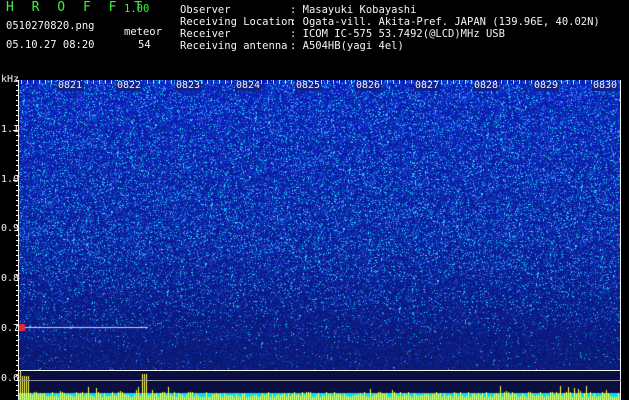 The height and width of the screenshot is (400, 629). I want to click on info-key-location: Receiving Location, so click(237, 22).